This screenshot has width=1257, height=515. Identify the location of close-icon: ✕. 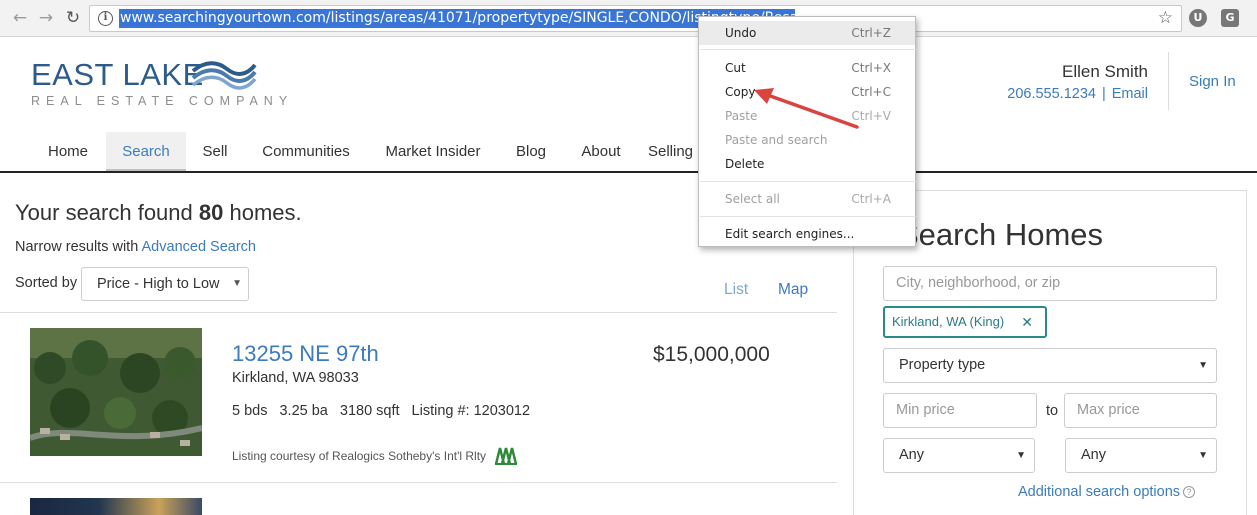
(1027, 322).